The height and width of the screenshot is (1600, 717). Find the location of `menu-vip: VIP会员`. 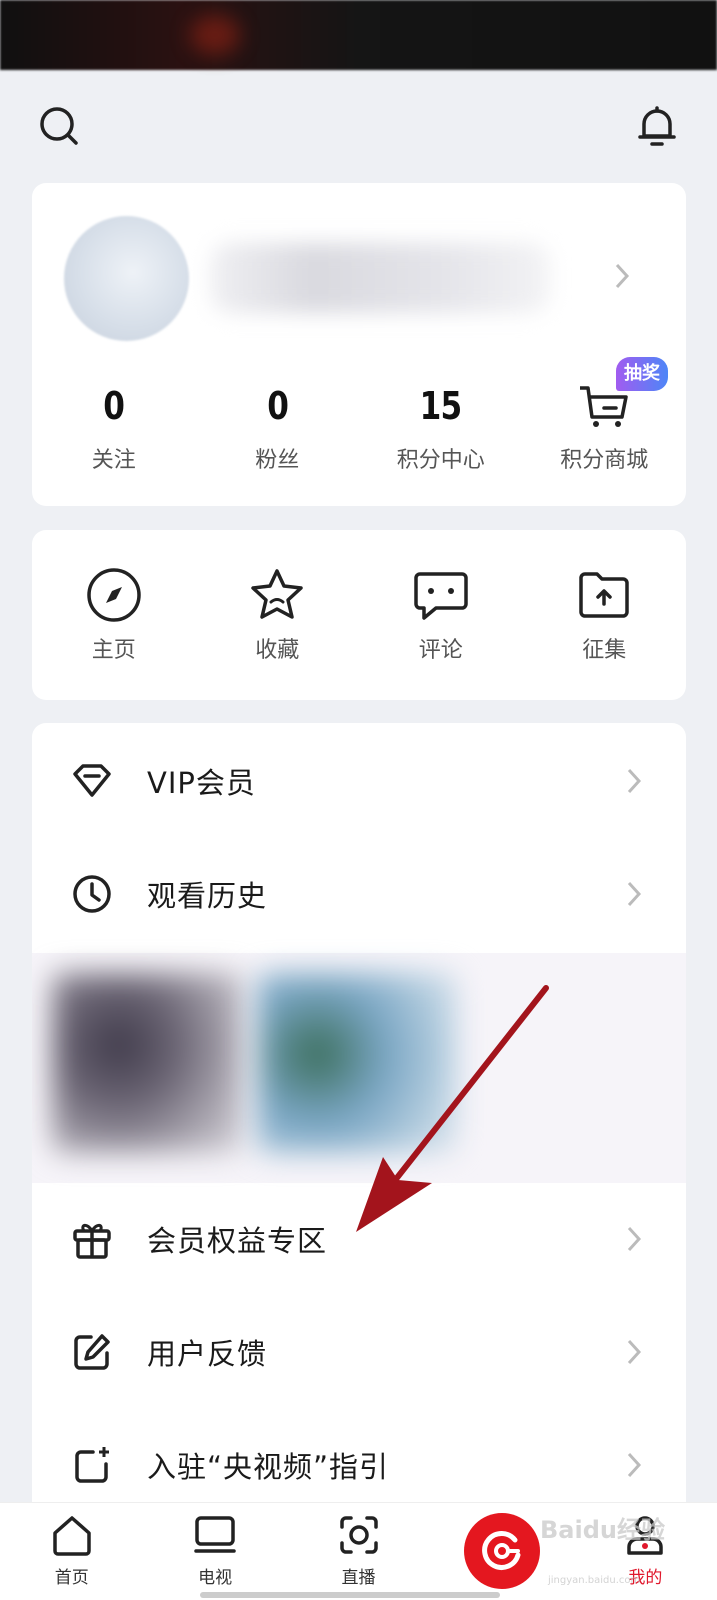

menu-vip: VIP会员 is located at coordinates (359, 780).